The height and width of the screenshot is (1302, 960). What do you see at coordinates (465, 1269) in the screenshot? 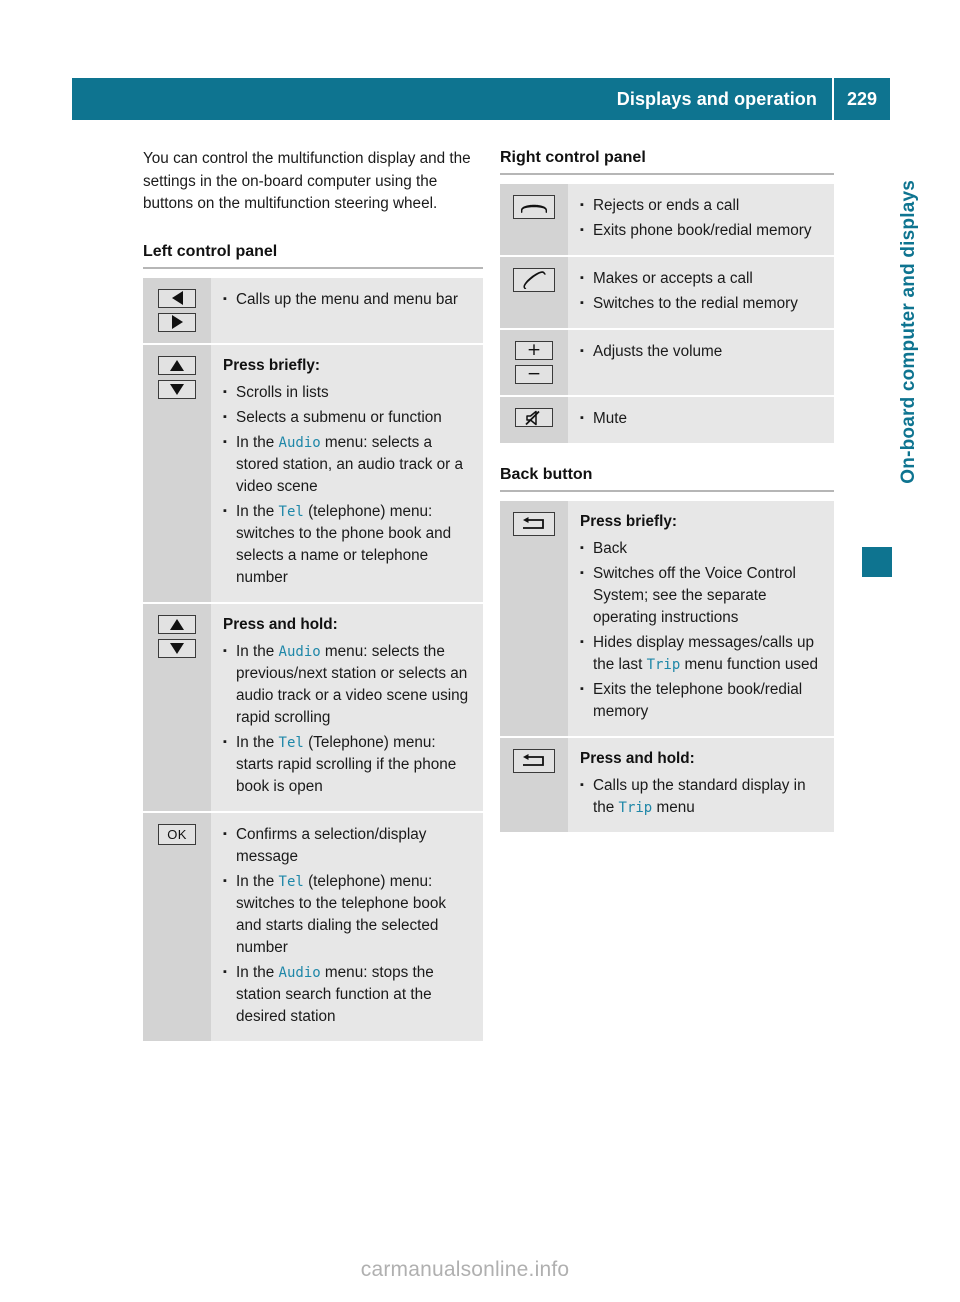
I see `site-watermark: carmanualsonline.info` at bounding box center [465, 1269].